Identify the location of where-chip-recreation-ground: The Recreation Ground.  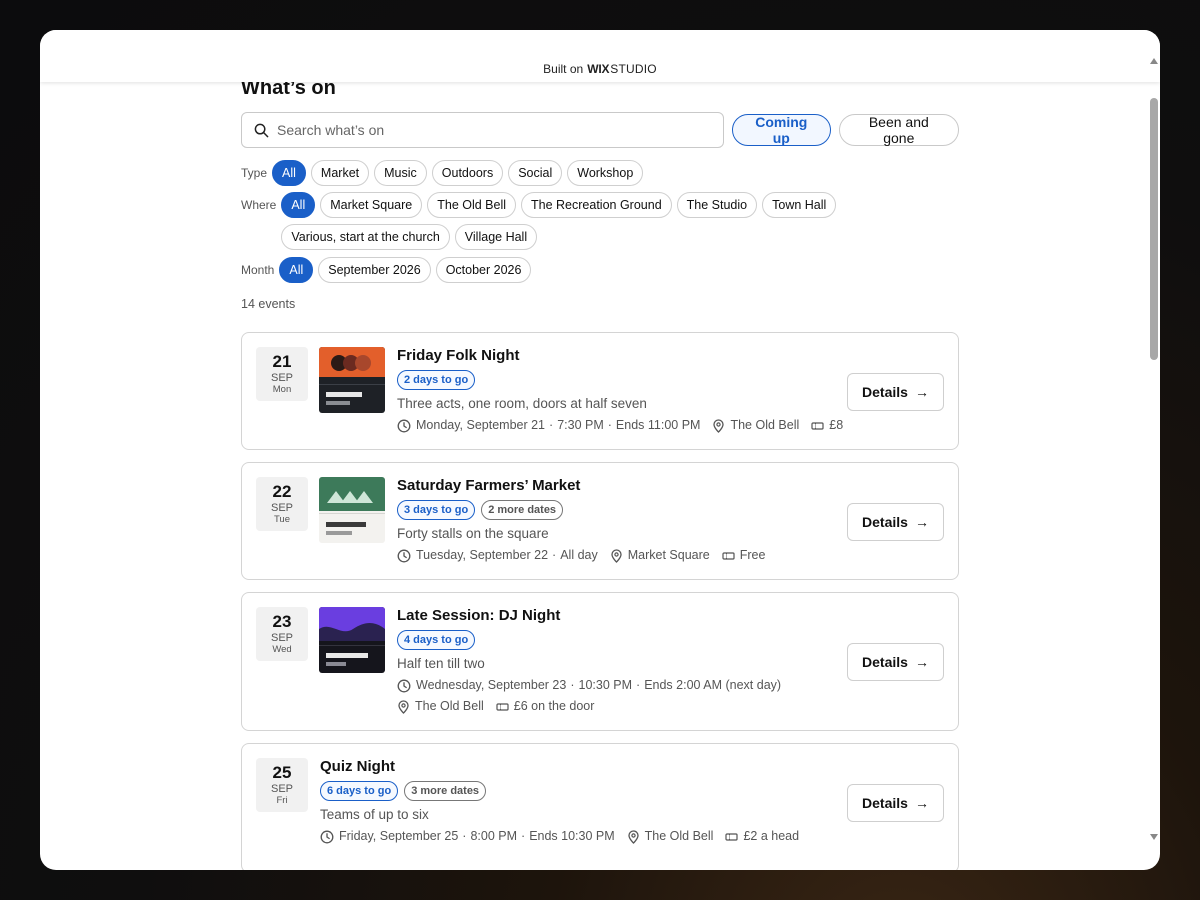
(596, 205).